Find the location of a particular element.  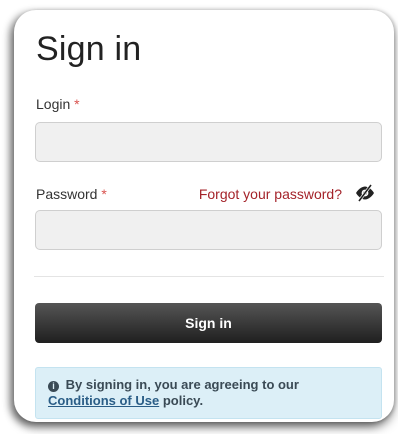

notice-text-after: policy. is located at coordinates (183, 400).